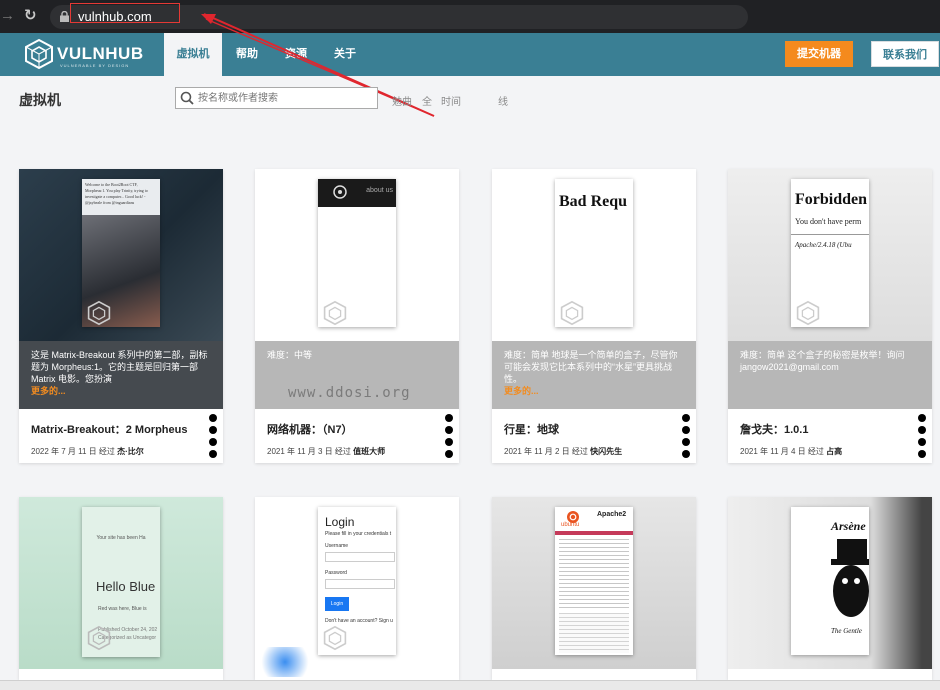  Describe the element at coordinates (40, 100) in the screenshot. I see `page-title: 虚拟机` at that location.